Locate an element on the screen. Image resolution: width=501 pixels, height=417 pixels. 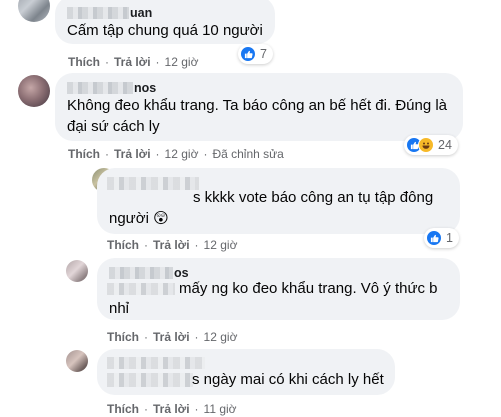
comment-text-line-2: người 😲 is located at coordinates (139, 218).